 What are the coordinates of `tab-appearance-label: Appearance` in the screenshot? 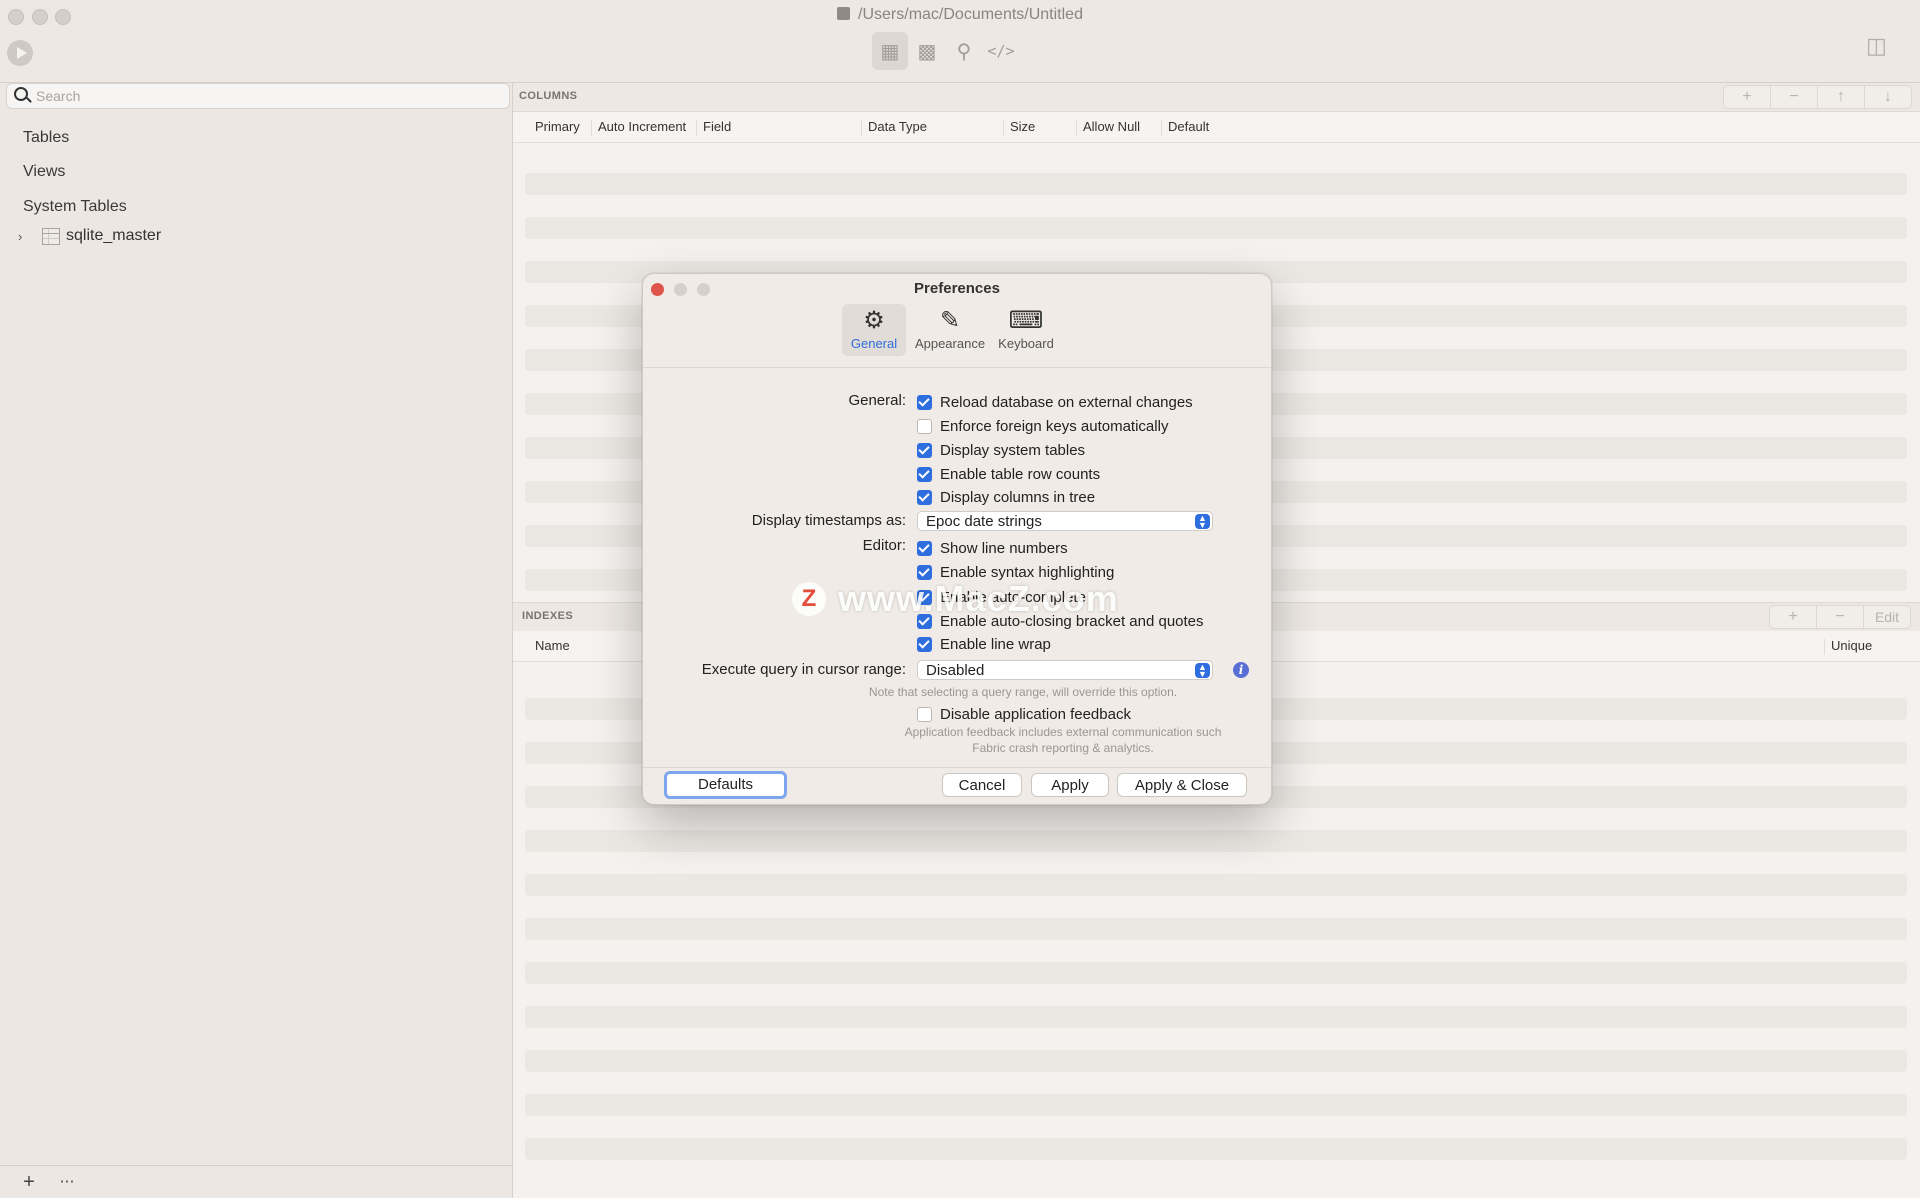 It's located at (950, 343).